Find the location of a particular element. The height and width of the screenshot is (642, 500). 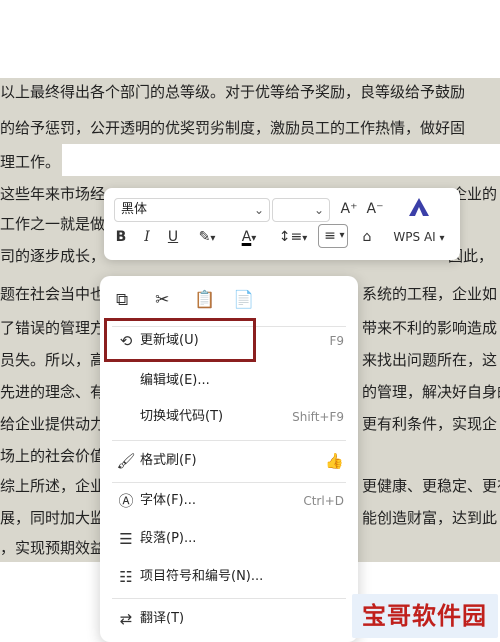

highlight-button: ✎▾ is located at coordinates (207, 237).